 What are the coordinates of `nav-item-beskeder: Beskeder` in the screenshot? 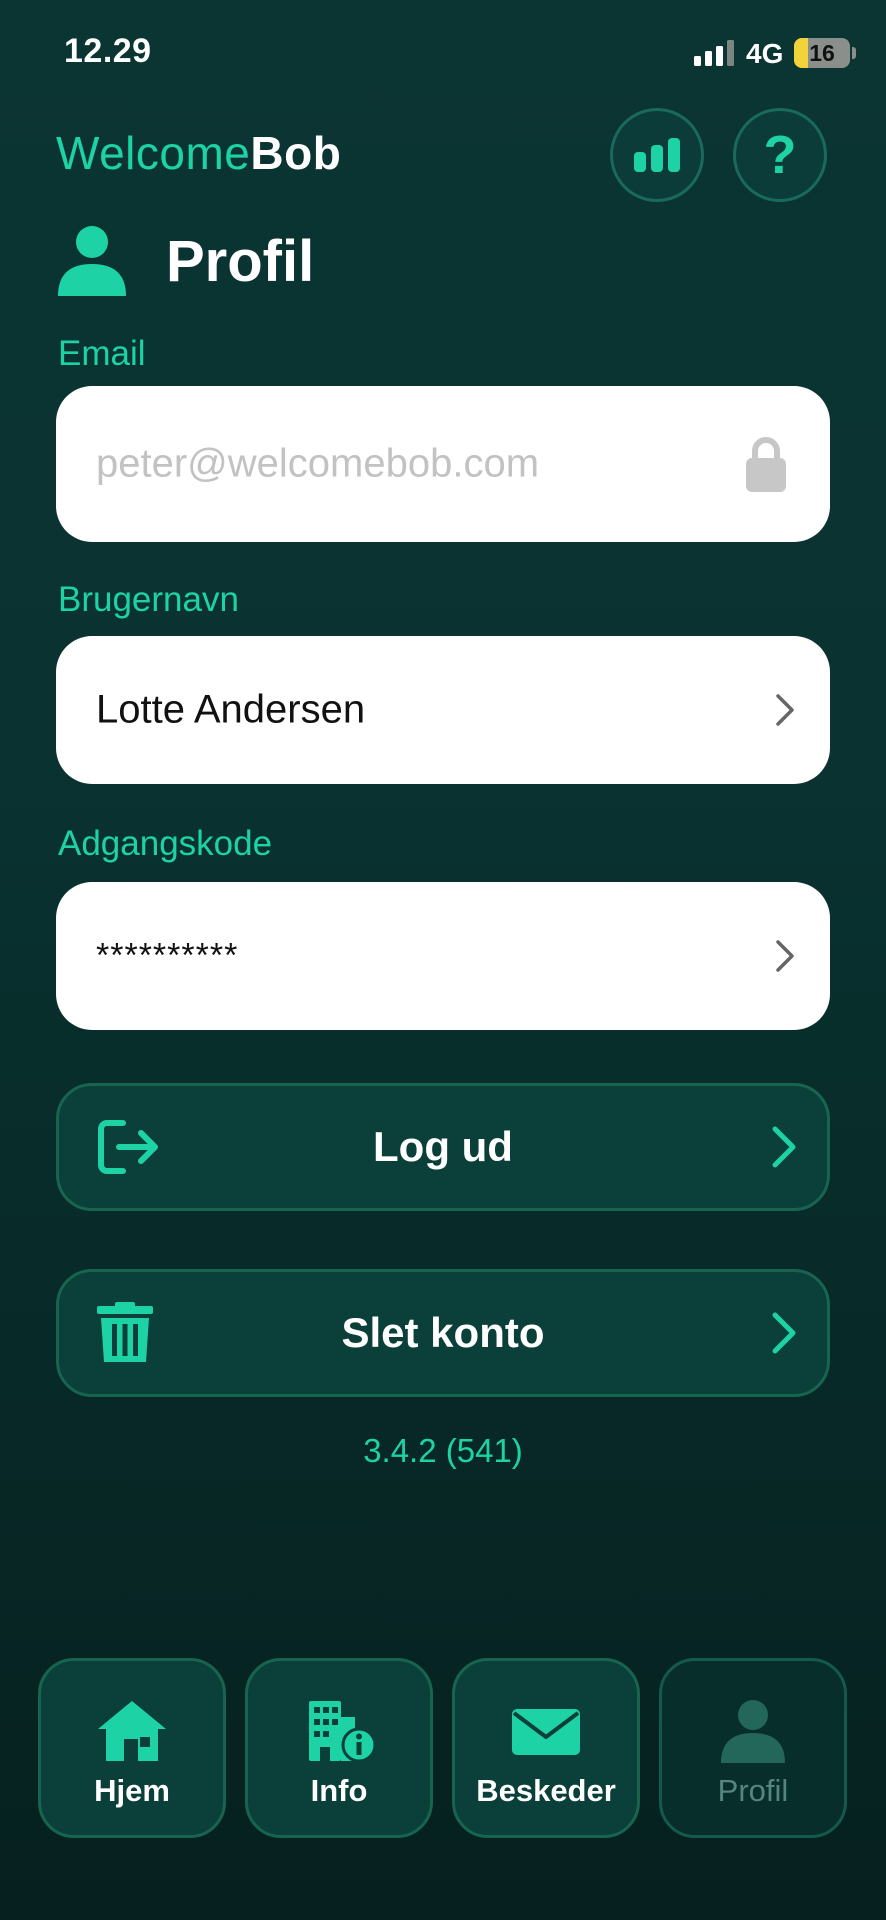 It's located at (546, 1748).